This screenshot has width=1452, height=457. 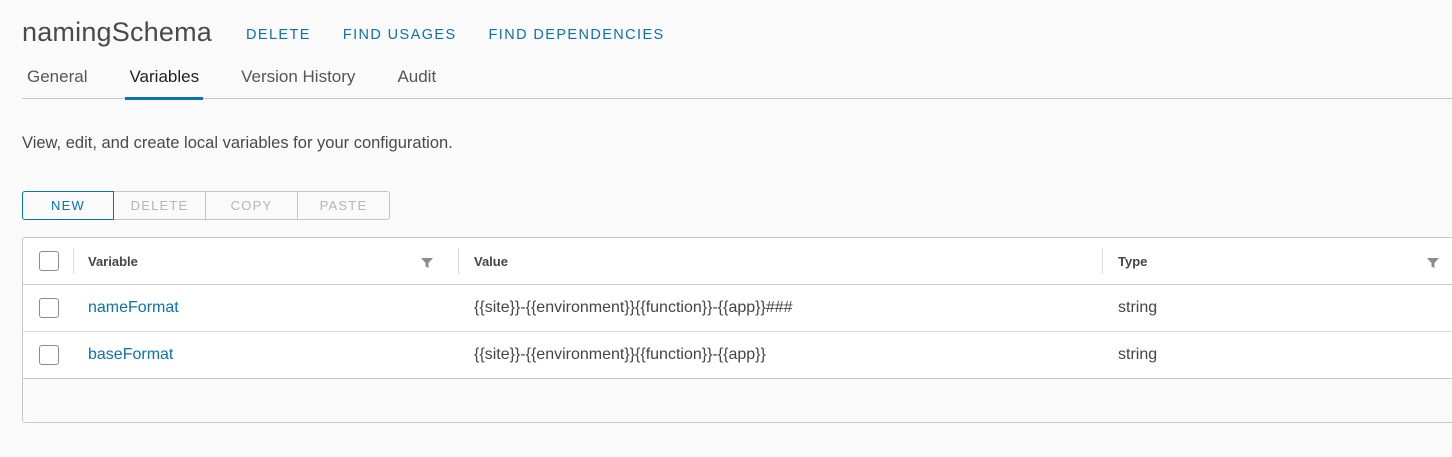 What do you see at coordinates (416, 82) in the screenshot?
I see `tab-audit: Audit` at bounding box center [416, 82].